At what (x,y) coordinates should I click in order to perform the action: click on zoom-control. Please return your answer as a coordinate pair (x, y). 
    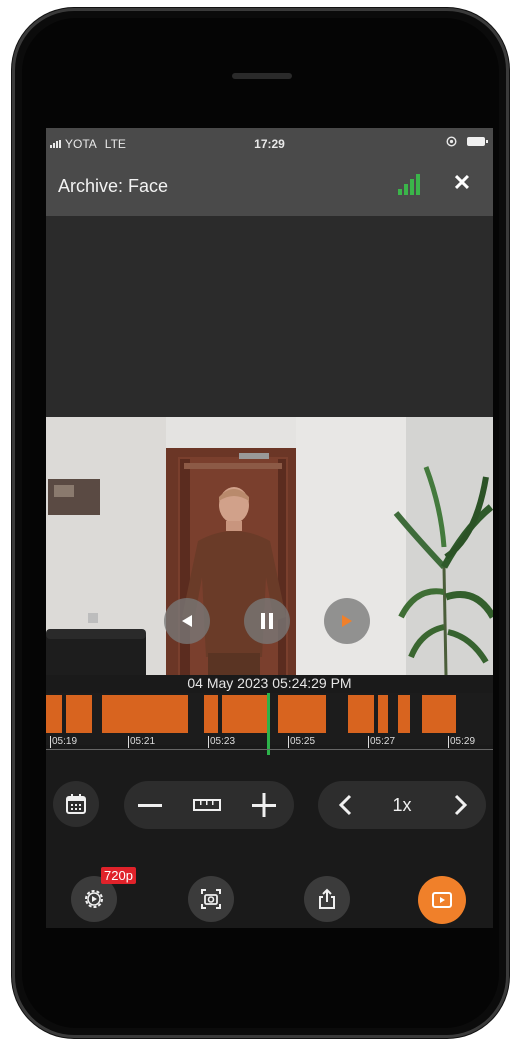
    Looking at the image, I should click on (209, 805).